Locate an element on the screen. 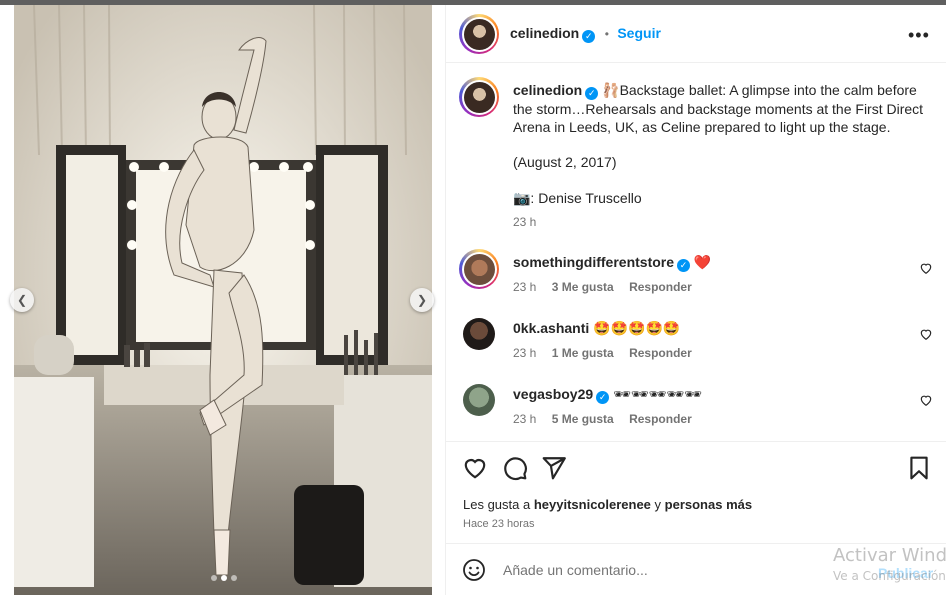 This screenshot has width=946, height=595. comment-item: vegasboy29 ✓ 🕶🕶🕶🕶🕶 is located at coordinates (607, 394).